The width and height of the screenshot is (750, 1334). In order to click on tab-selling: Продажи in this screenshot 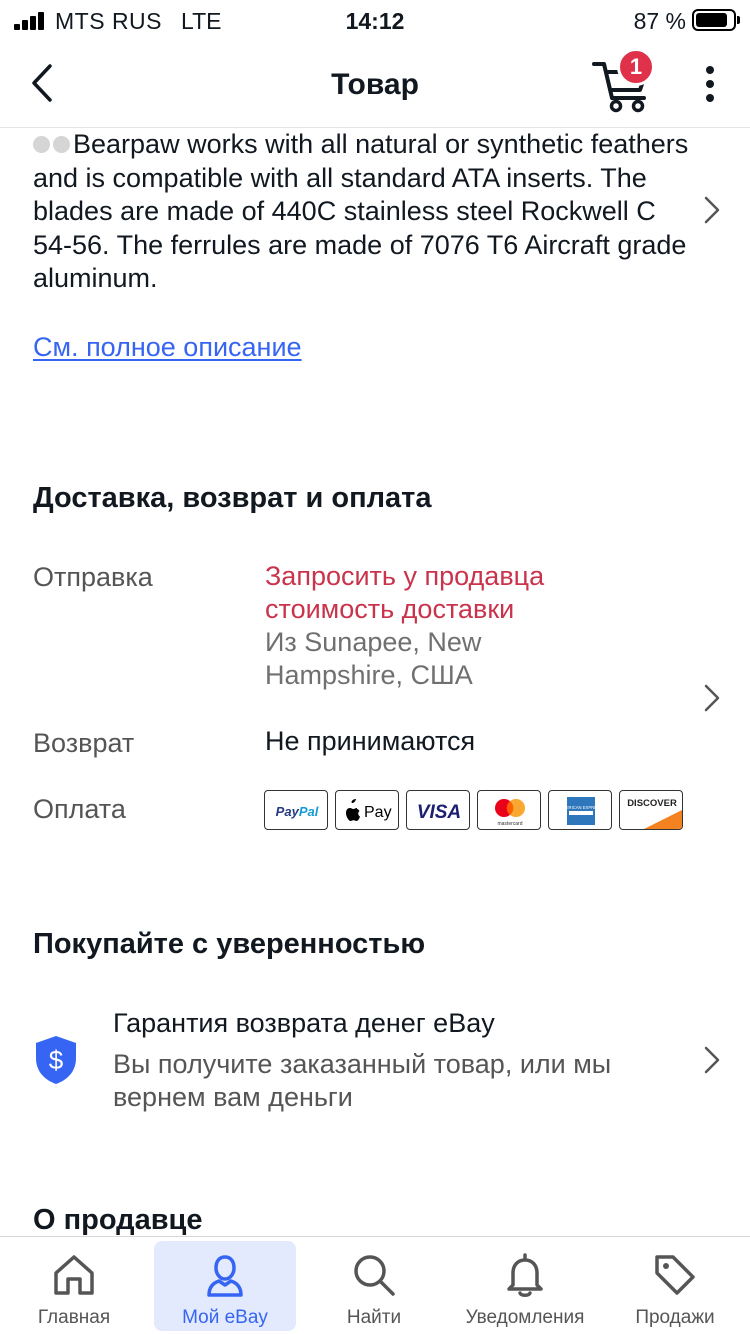, I will do `click(675, 1285)`.